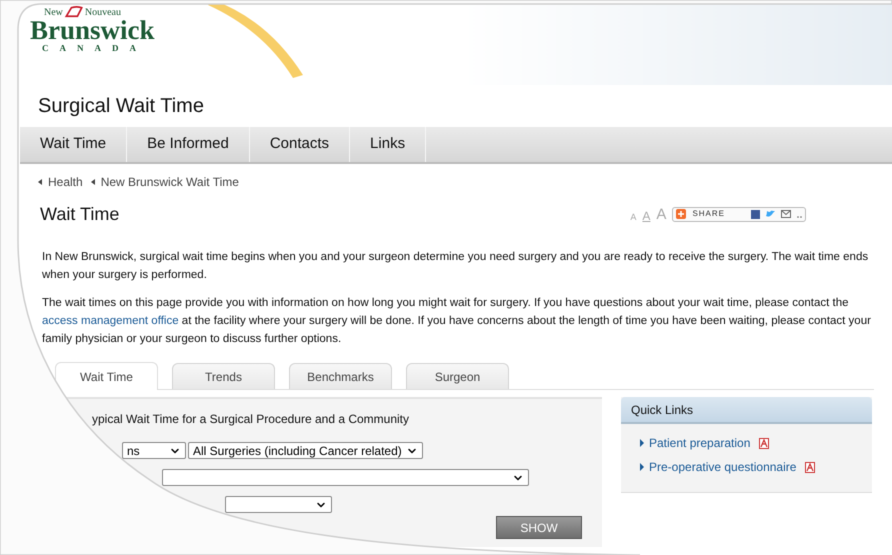 The height and width of the screenshot is (555, 892). Describe the element at coordinates (456, 266) in the screenshot. I see `paragraph: In New Brunswick, surgical wait time begins when you and your surgeon determine you need surgery and you are ready to receive the surgery. The wait time ends when your surgery is performed.` at that location.